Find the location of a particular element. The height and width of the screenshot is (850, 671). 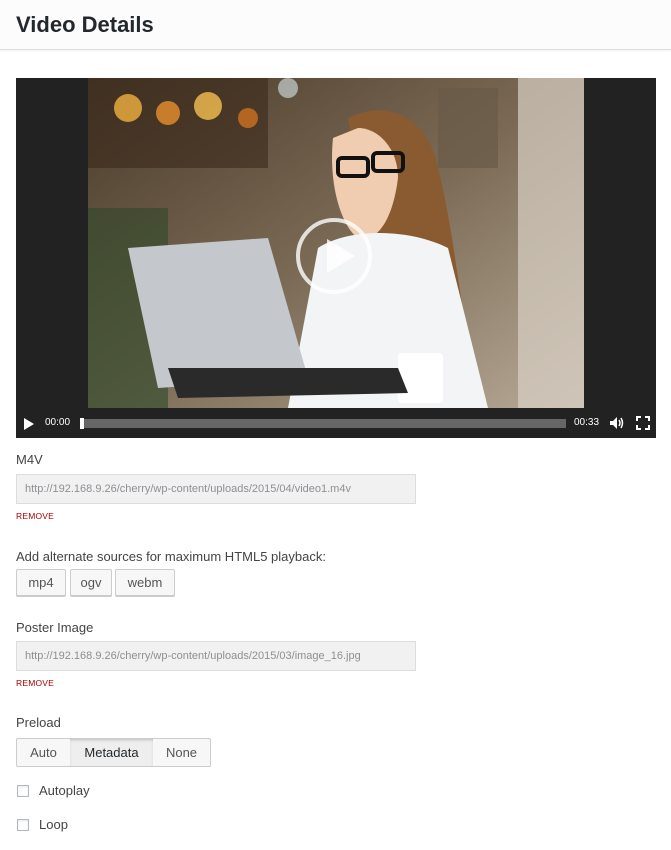

add-webm-button: webm is located at coordinates (145, 582).